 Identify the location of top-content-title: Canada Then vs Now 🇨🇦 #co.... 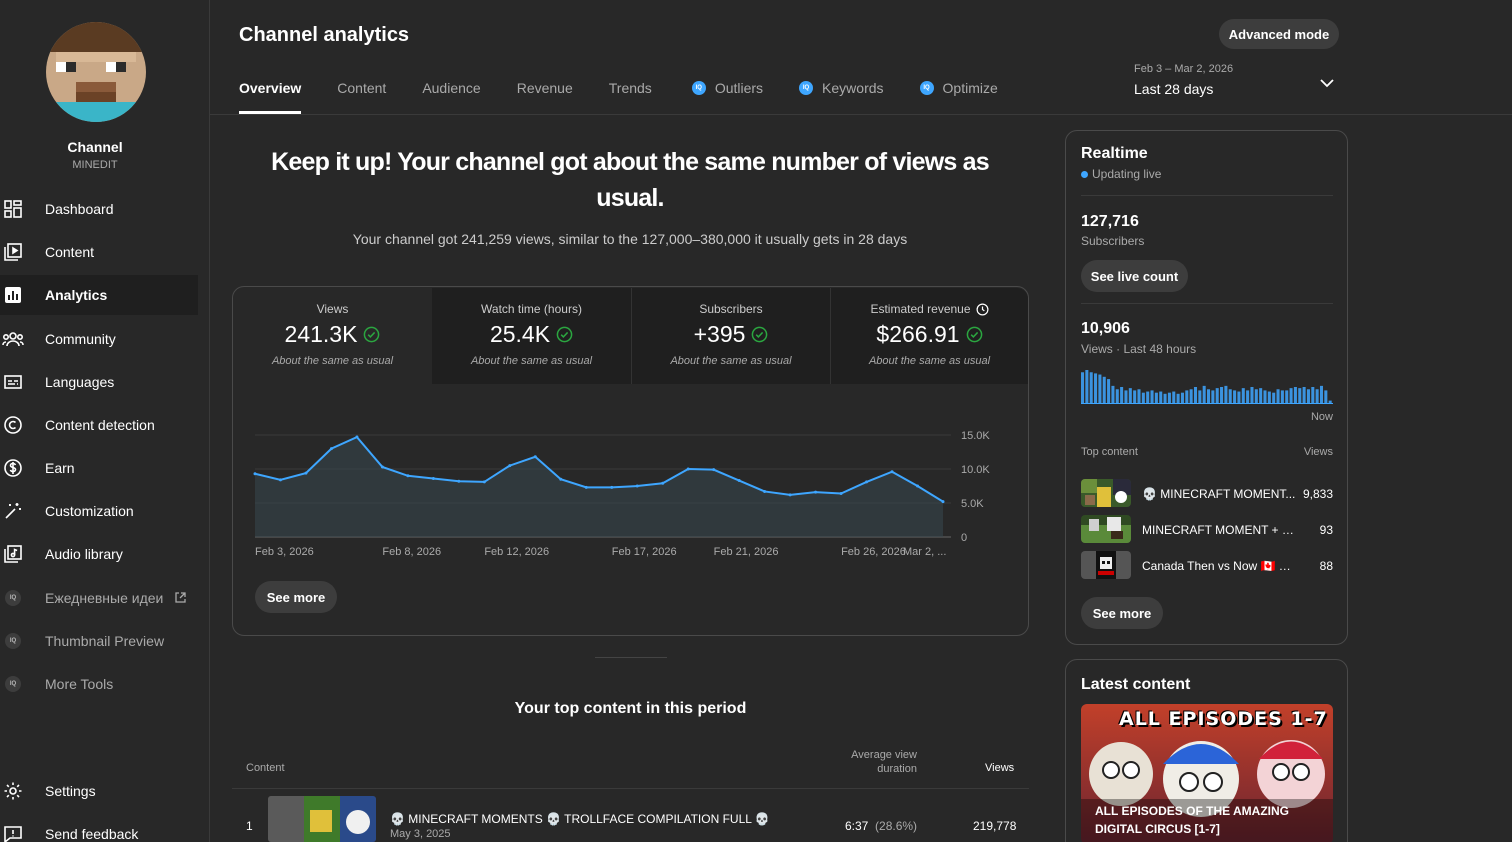
(1219, 566).